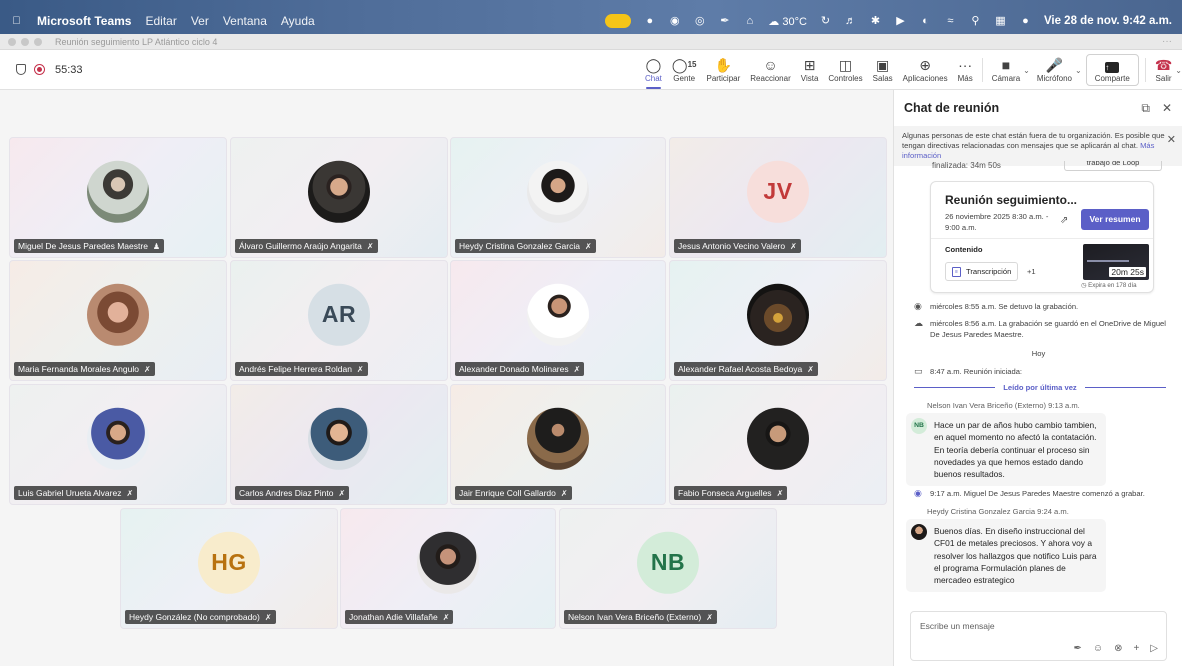  Describe the element at coordinates (982, 271) in the screenshot. I see `transcript-chip: ≡ Transcripción` at that location.